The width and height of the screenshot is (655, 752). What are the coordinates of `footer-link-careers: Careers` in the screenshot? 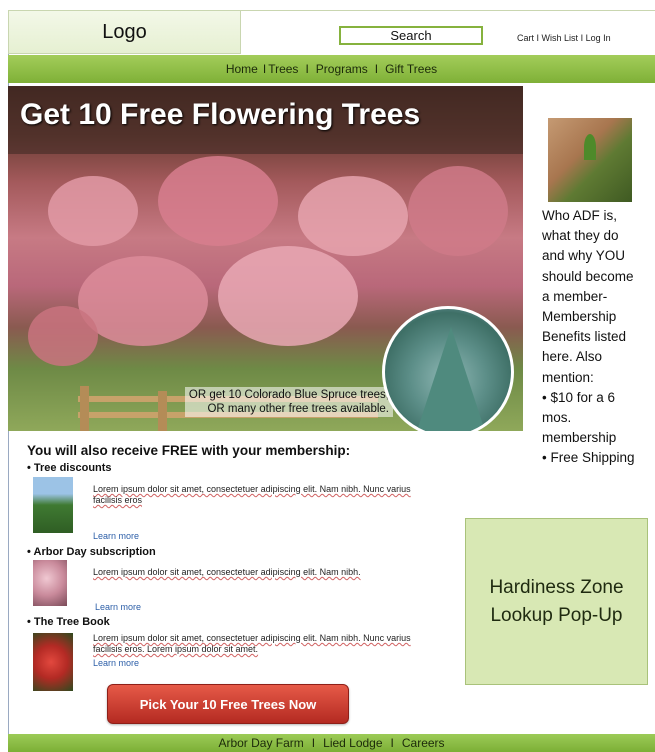 It's located at (423, 743).